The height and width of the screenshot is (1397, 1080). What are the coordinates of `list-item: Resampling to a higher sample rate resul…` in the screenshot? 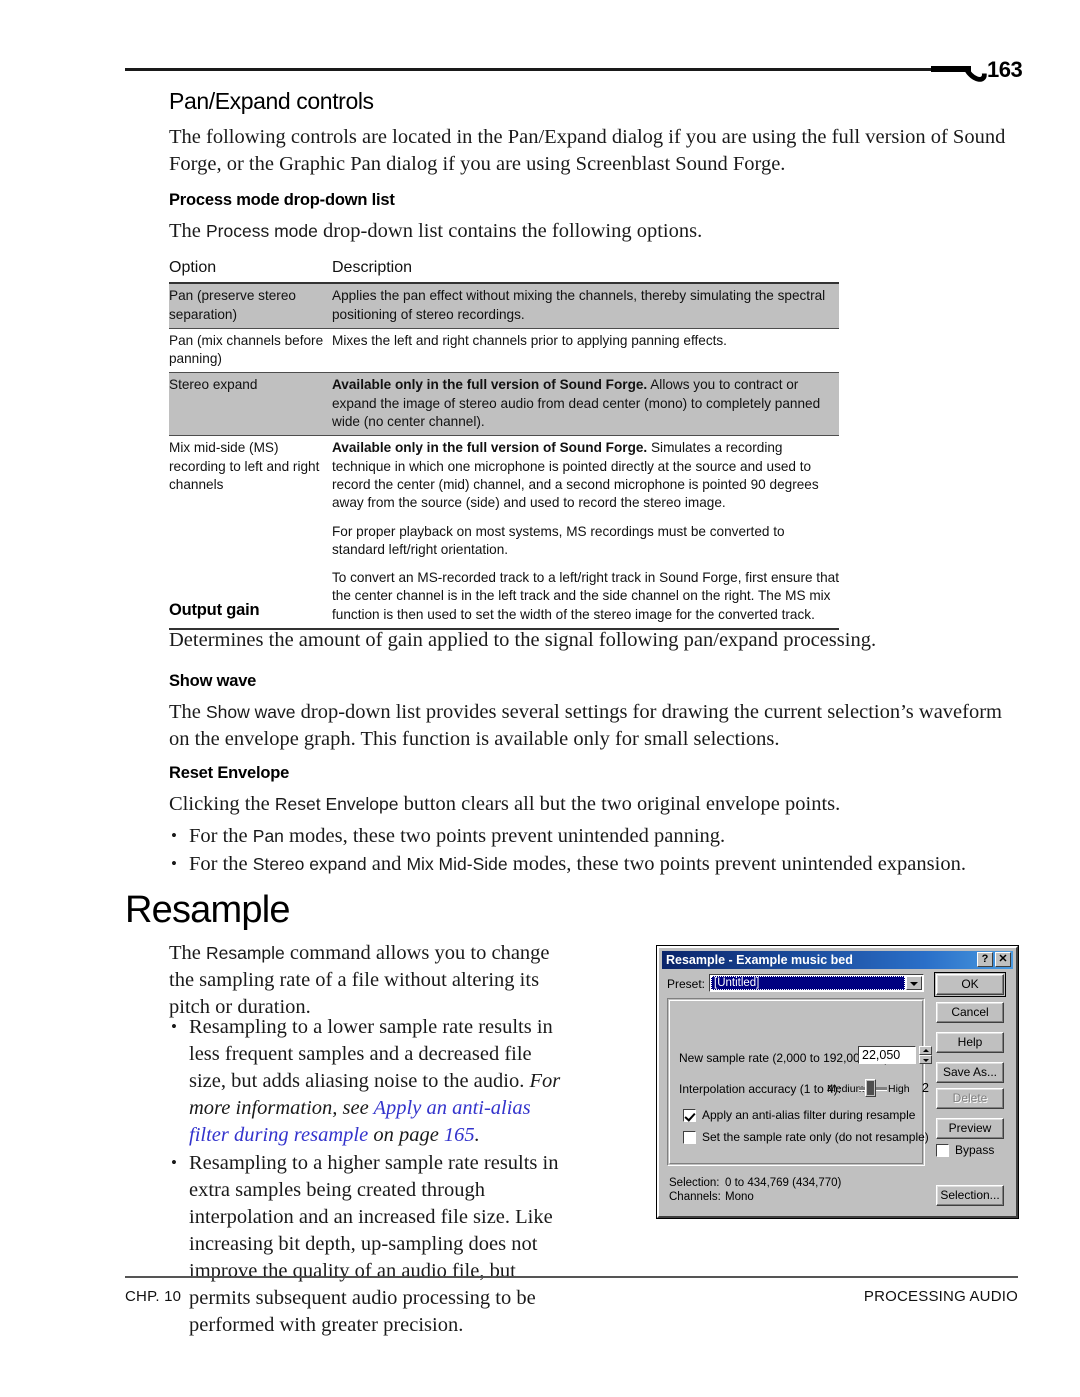 It's located at (369, 1244).